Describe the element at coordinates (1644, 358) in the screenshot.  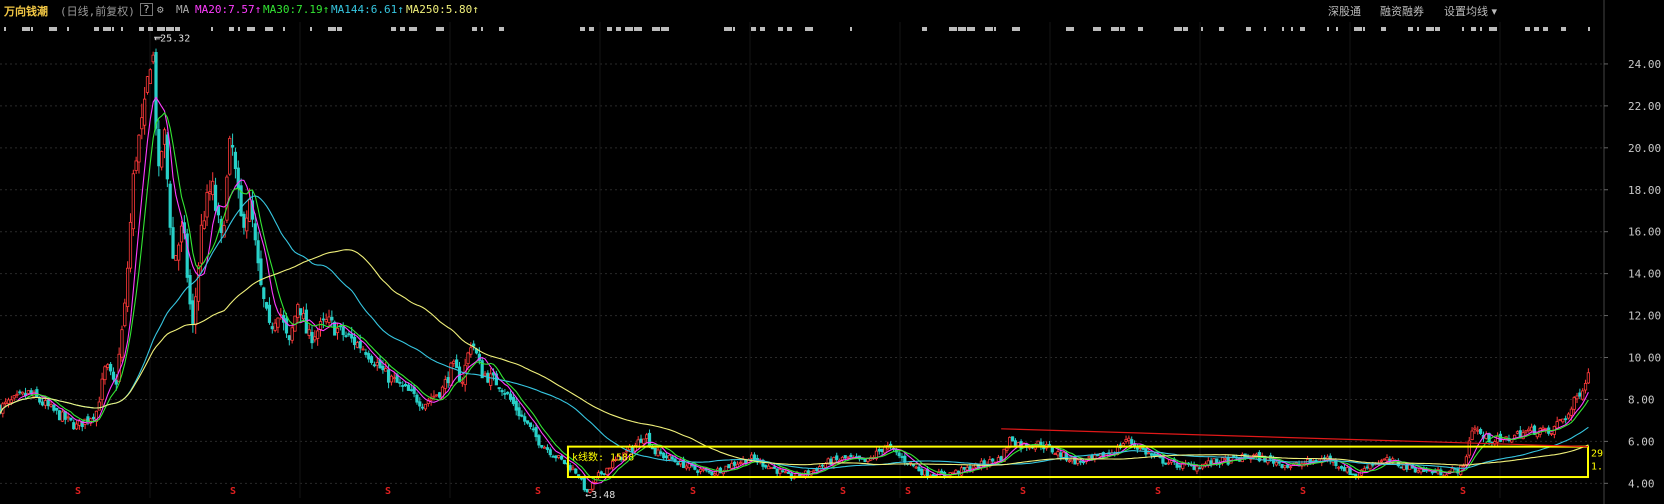
I see `y-tick-label: 10.00` at that location.